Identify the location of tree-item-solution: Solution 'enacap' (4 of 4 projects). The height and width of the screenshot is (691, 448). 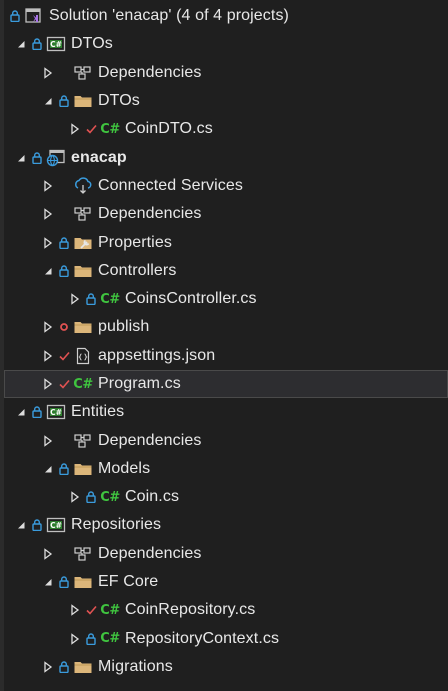
(226, 16).